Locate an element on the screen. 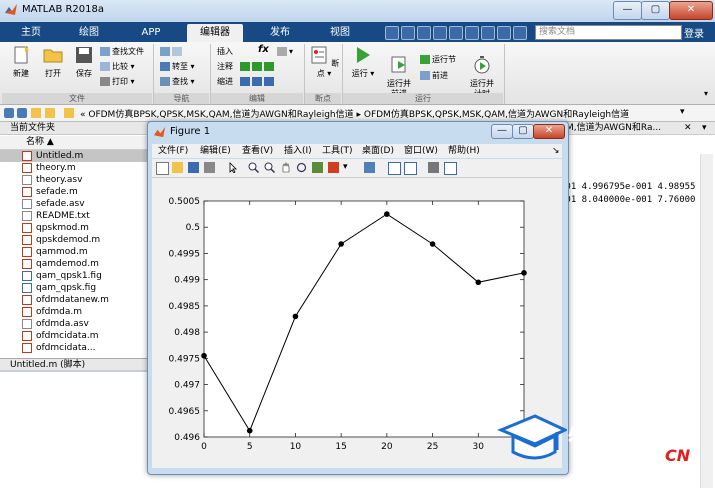  file-list-item: qpskdemod.m is located at coordinates (74, 240).